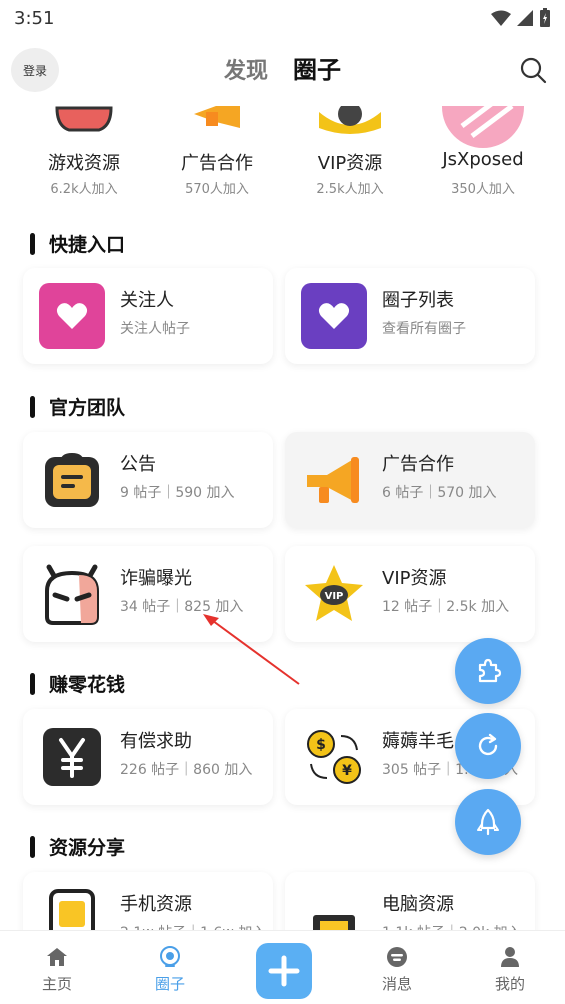 Image resolution: width=565 pixels, height=1004 pixels. Describe the element at coordinates (57, 957) in the screenshot. I see `home-icon` at that location.